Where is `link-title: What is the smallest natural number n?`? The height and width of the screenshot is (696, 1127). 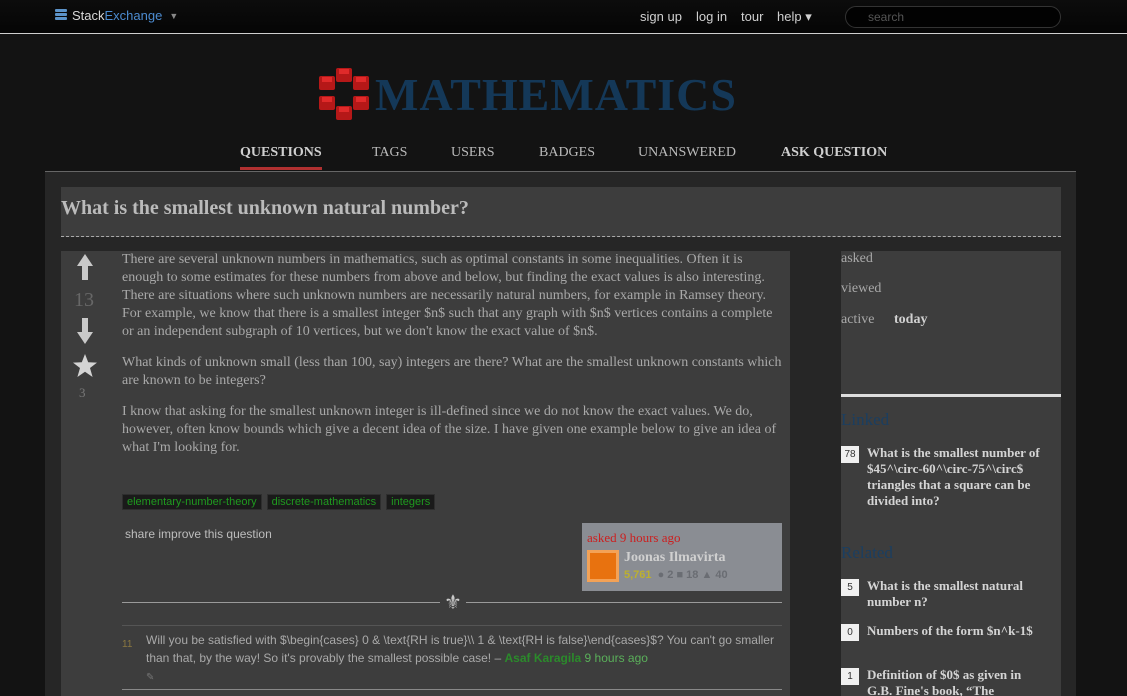
link-title: What is the smallest natural number n? is located at coordinates (957, 594).